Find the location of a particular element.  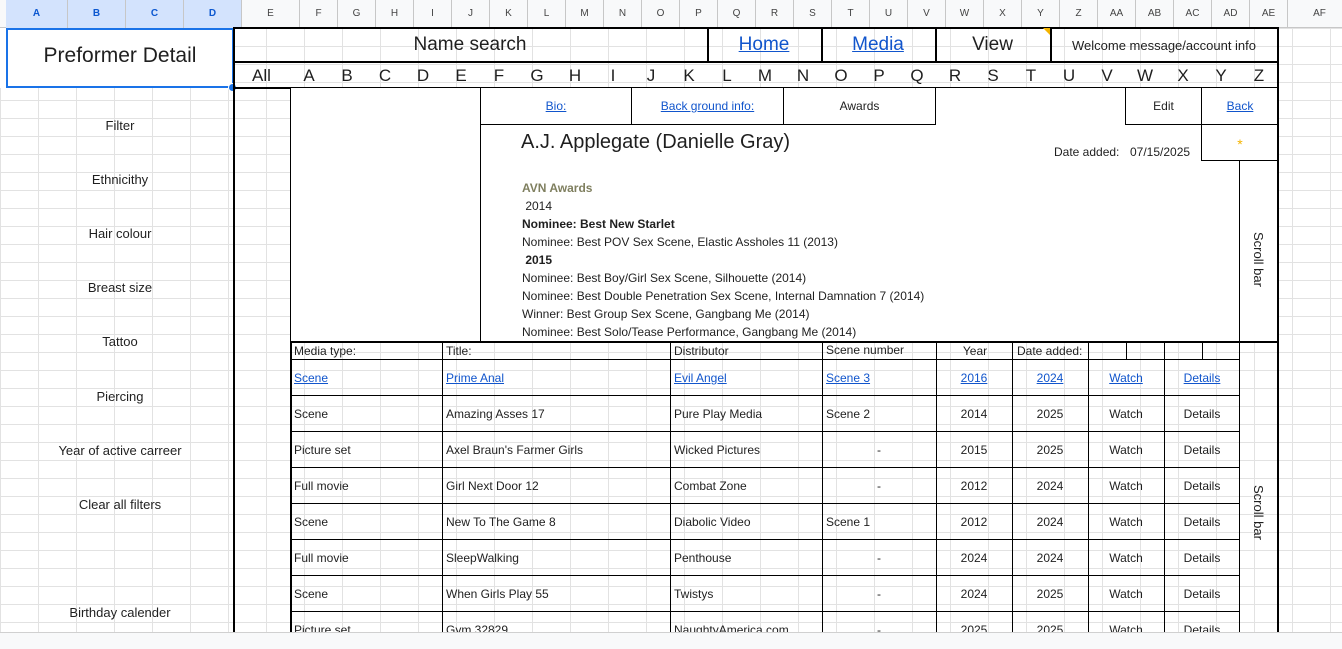

home-link: Home is located at coordinates (764, 45).